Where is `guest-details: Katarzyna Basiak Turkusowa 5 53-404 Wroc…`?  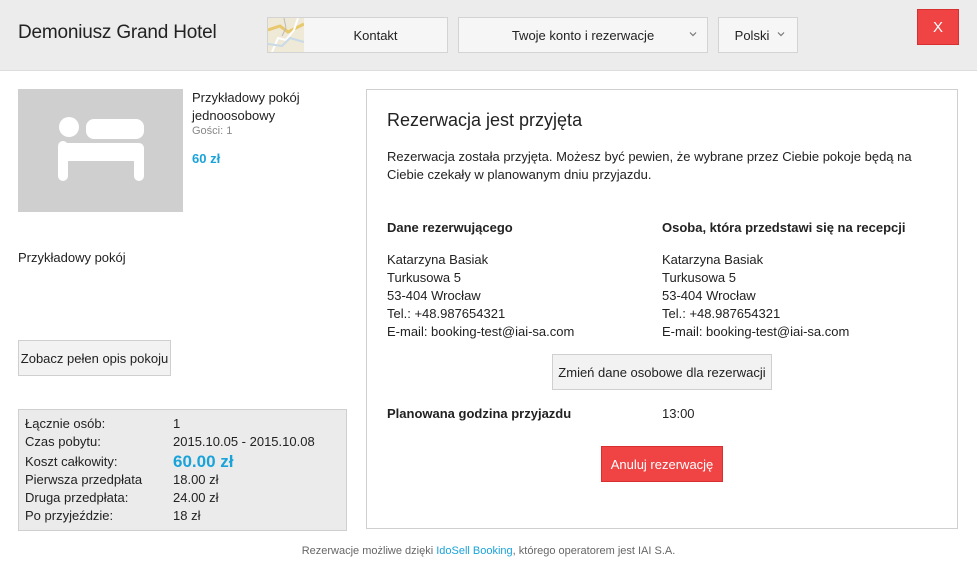
guest-details: Katarzyna Basiak Turkusowa 5 53-404 Wroc… is located at coordinates (755, 296).